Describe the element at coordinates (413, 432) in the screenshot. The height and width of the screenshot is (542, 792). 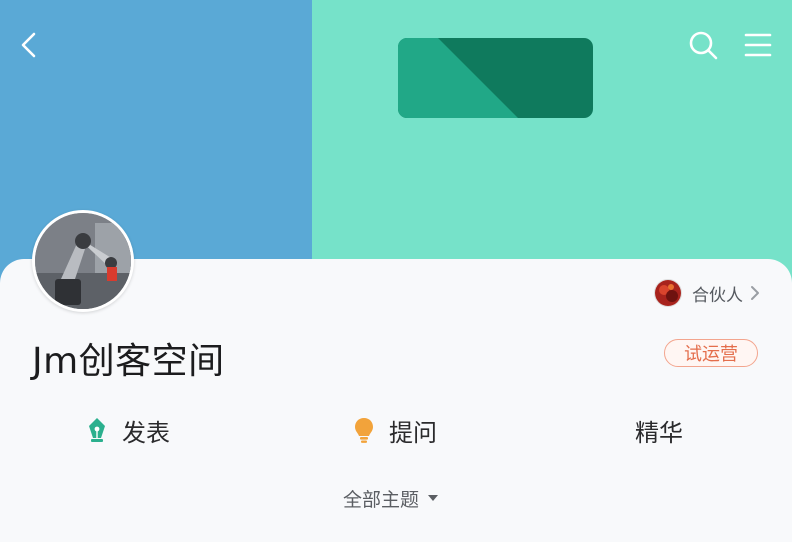
I see `ask-label: 提问` at that location.